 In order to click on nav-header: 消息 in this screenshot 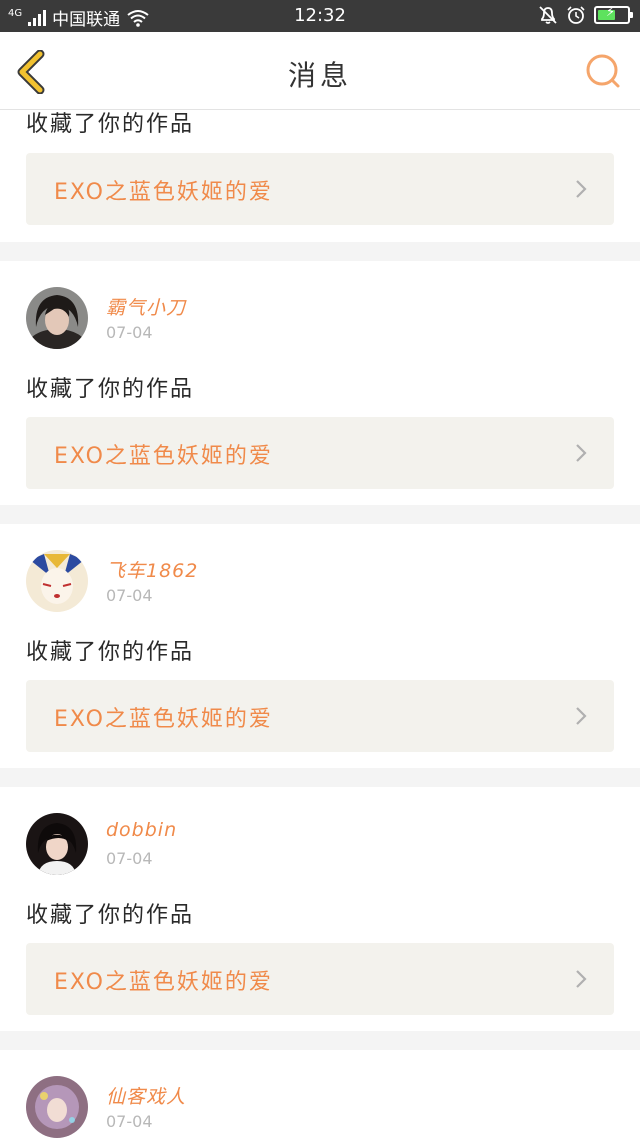, I will do `click(320, 71)`.